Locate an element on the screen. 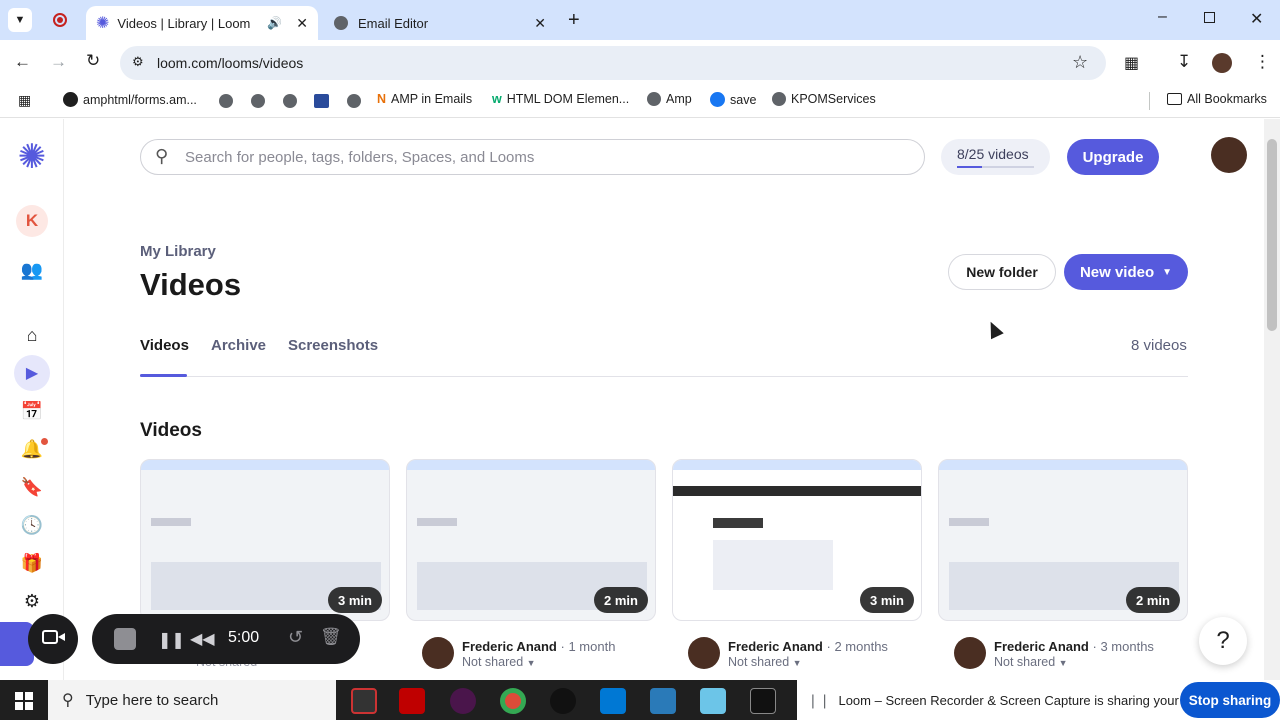 The height and width of the screenshot is (720, 1280). tab-videos: Videos is located at coordinates (164, 345).